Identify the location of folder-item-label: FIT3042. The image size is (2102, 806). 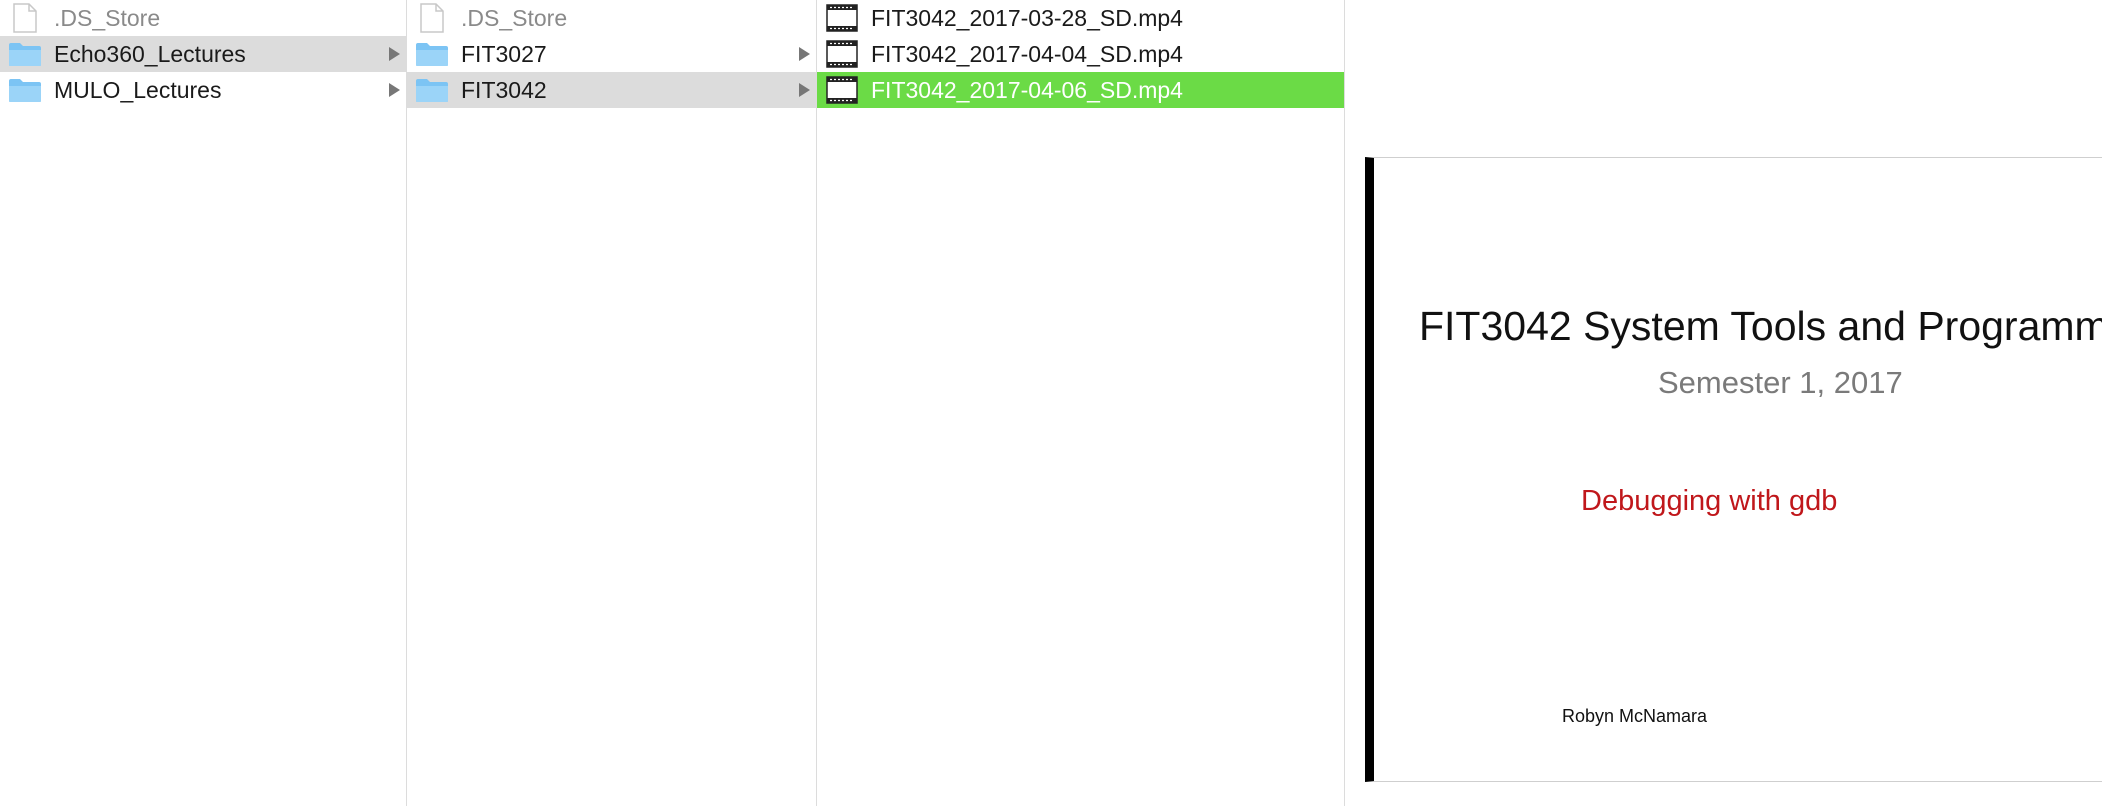
(504, 89).